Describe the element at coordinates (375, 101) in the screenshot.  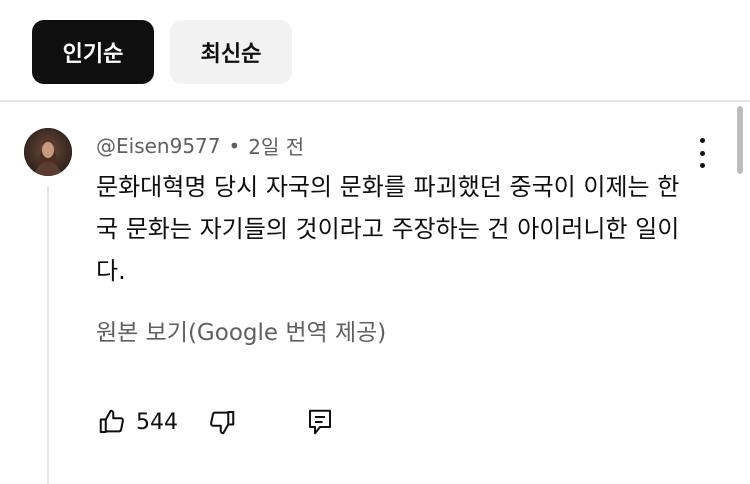
I see `divider` at that location.